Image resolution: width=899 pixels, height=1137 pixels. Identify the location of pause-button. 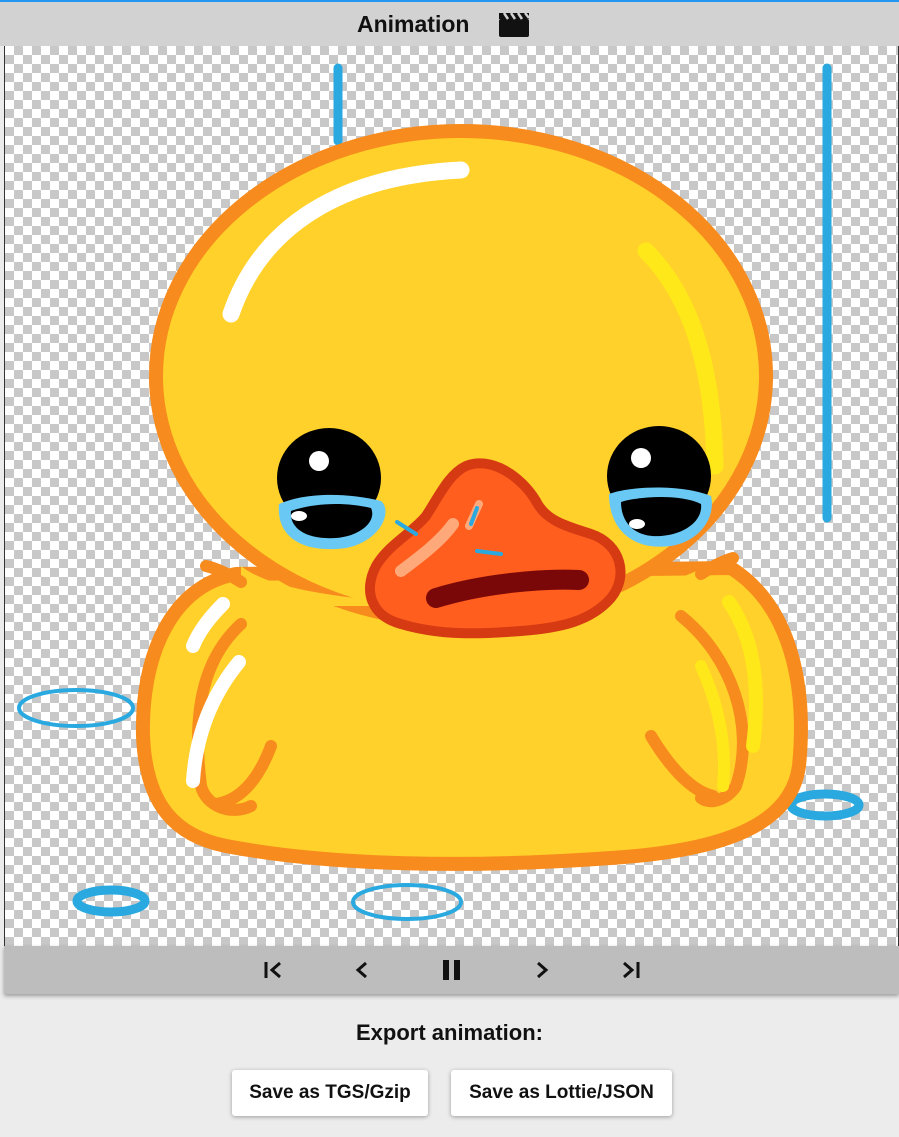
(452, 970).